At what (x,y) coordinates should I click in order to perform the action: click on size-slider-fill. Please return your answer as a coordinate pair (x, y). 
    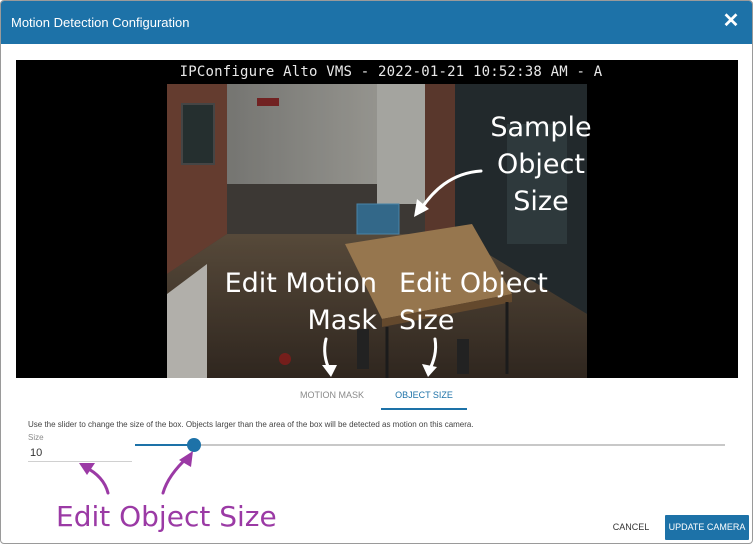
    Looking at the image, I should click on (164, 445).